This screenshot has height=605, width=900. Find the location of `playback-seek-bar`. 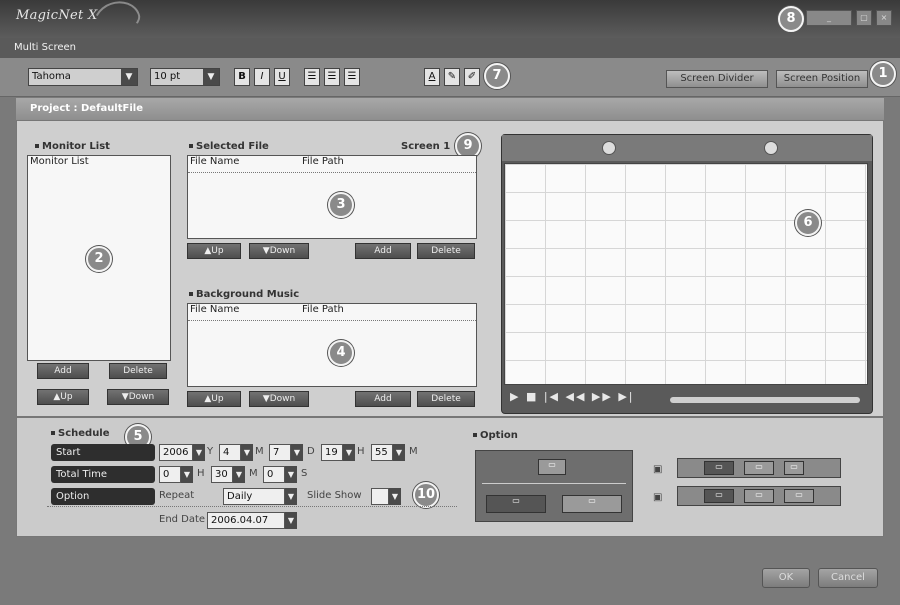

playback-seek-bar is located at coordinates (765, 400).